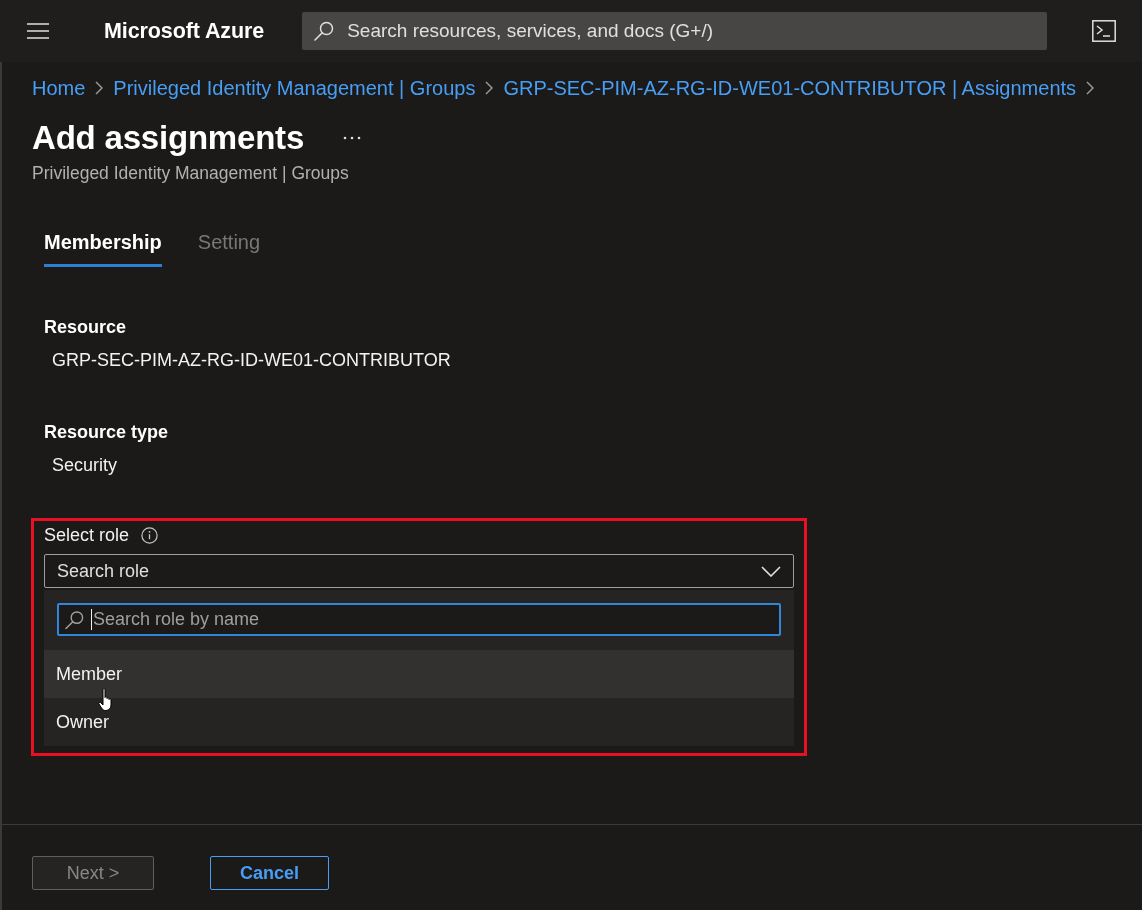 The height and width of the screenshot is (910, 1142). What do you see at coordinates (85, 465) in the screenshot?
I see `field-value: Security` at bounding box center [85, 465].